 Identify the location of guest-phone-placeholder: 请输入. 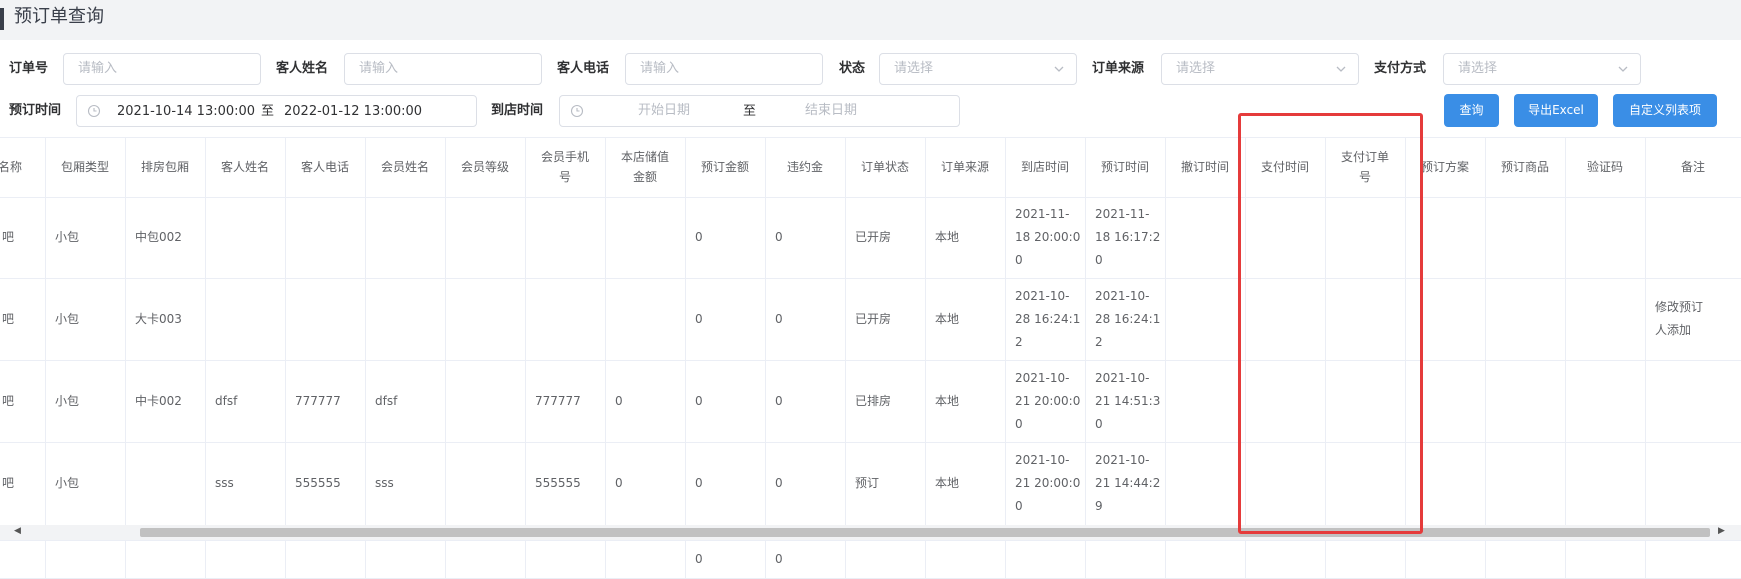
(660, 68).